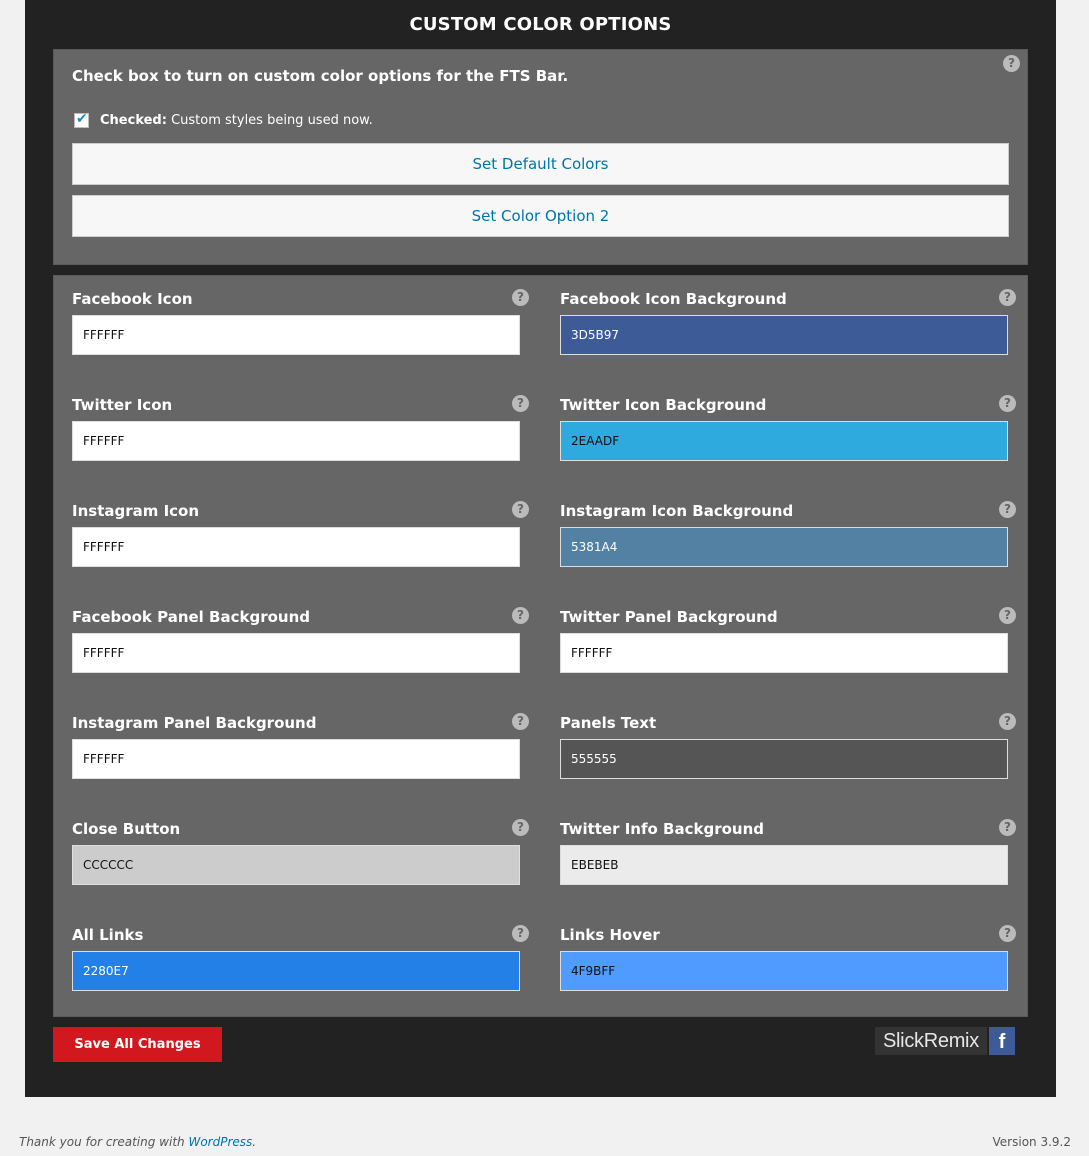 Image resolution: width=1089 pixels, height=1156 pixels. I want to click on twitter-icon-background-label: Twitter Icon Background, so click(663, 405).